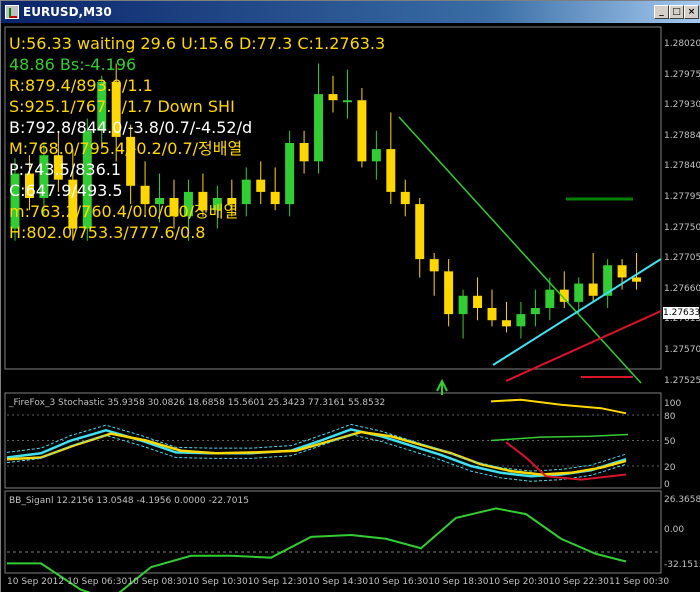 This screenshot has height=592, width=700. I want to click on indicator-line: C:647.9/493.5, so click(66, 190).